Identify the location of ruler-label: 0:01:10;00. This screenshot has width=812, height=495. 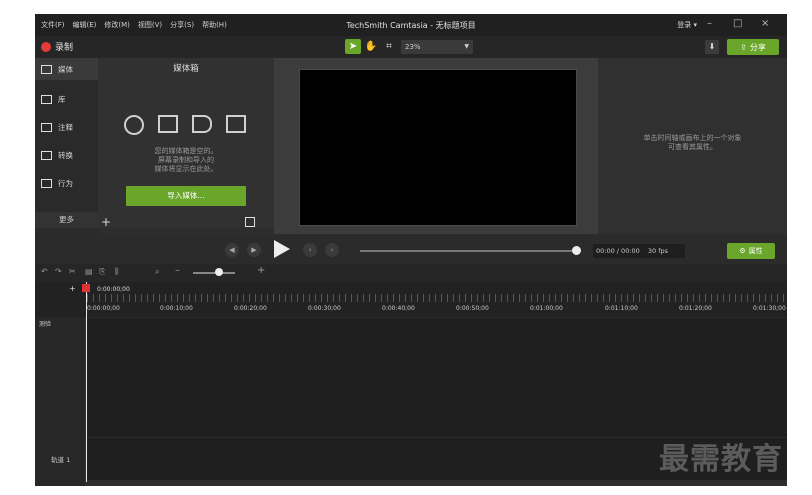
(621, 308).